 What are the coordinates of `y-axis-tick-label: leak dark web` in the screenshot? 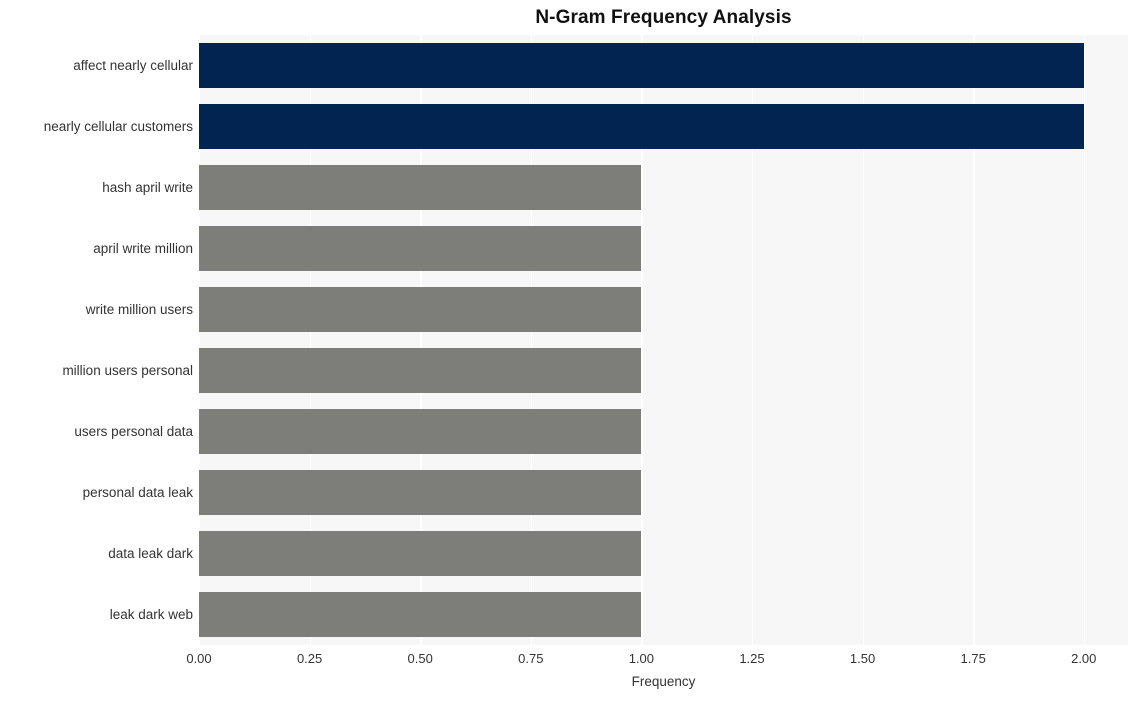 It's located at (151, 614).